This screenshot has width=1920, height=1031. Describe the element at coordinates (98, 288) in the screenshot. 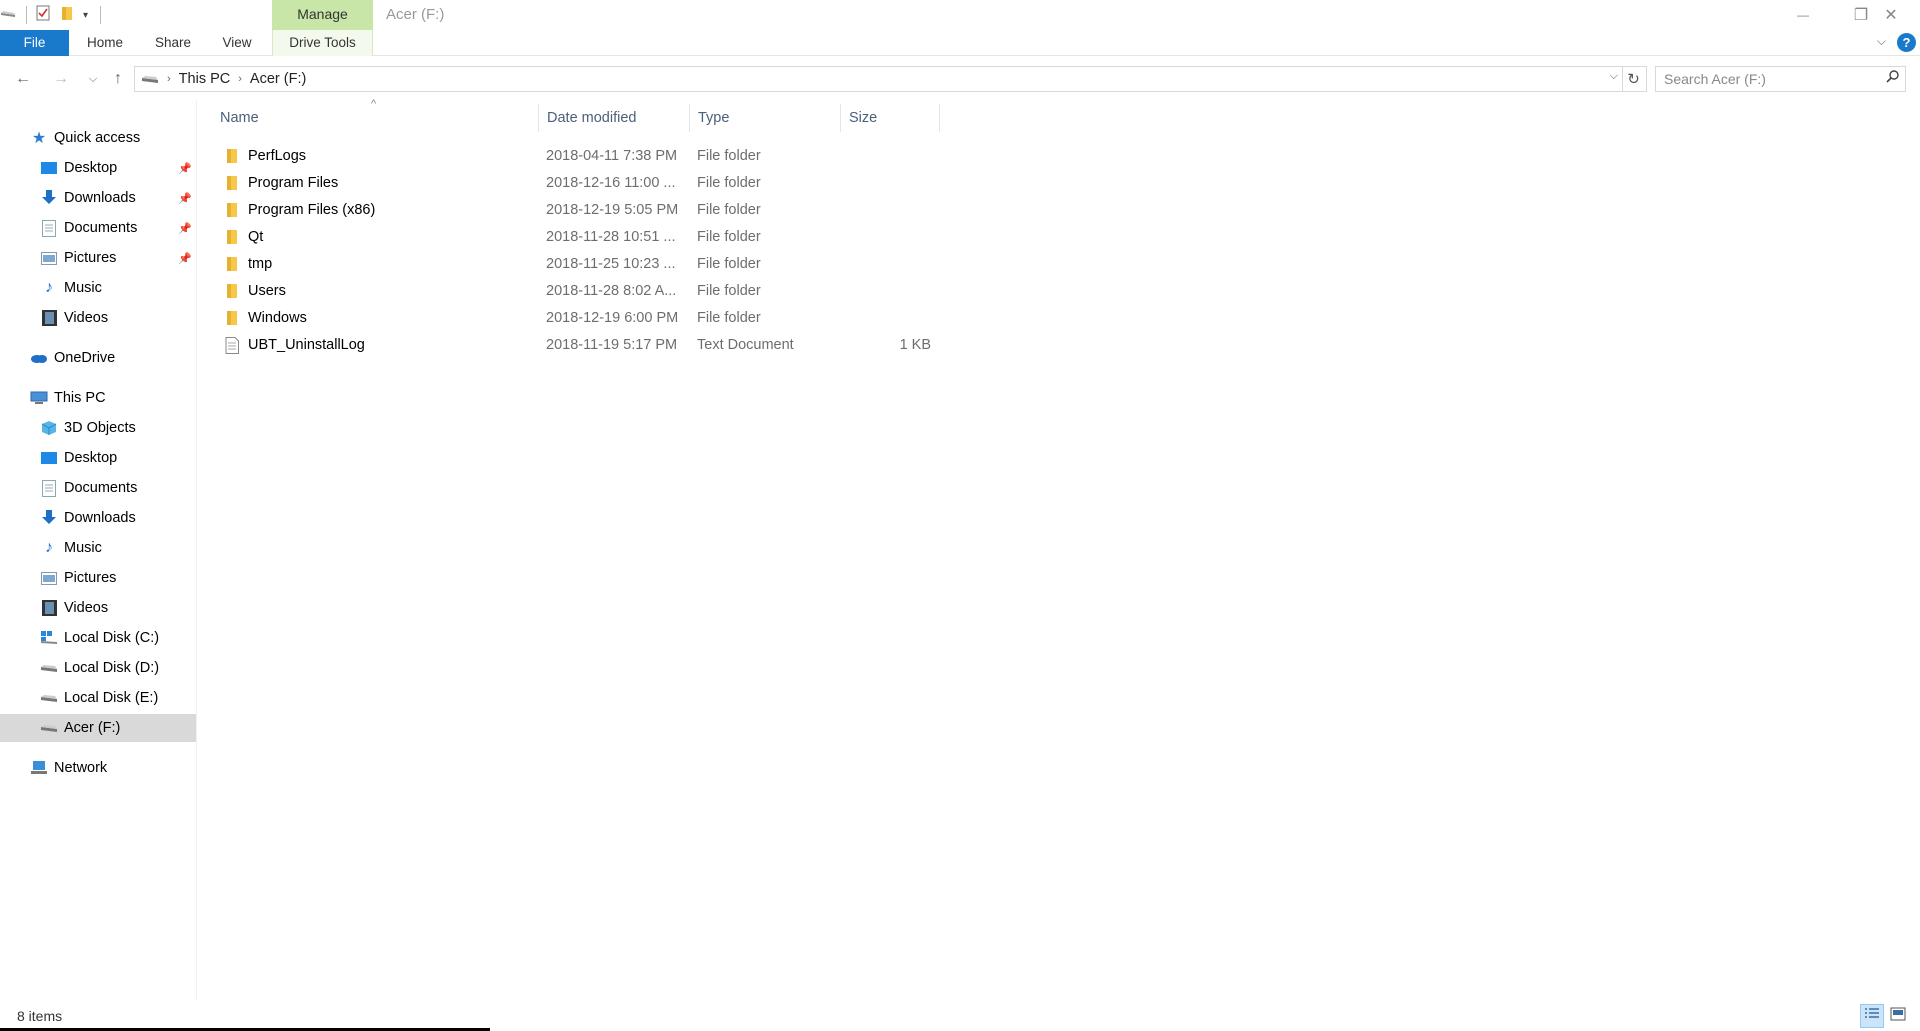

I see `nav-quick-music: ♪ Music` at that location.